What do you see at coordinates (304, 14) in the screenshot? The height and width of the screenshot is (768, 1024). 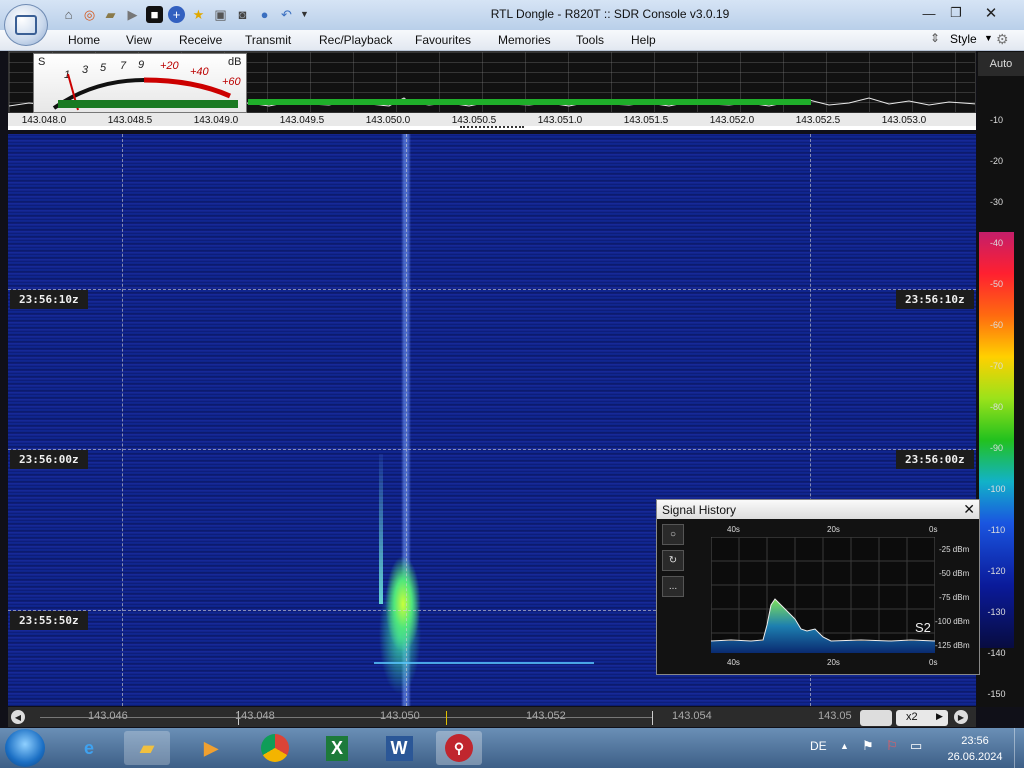 I see `customize-chevron-icon: ▼` at bounding box center [304, 14].